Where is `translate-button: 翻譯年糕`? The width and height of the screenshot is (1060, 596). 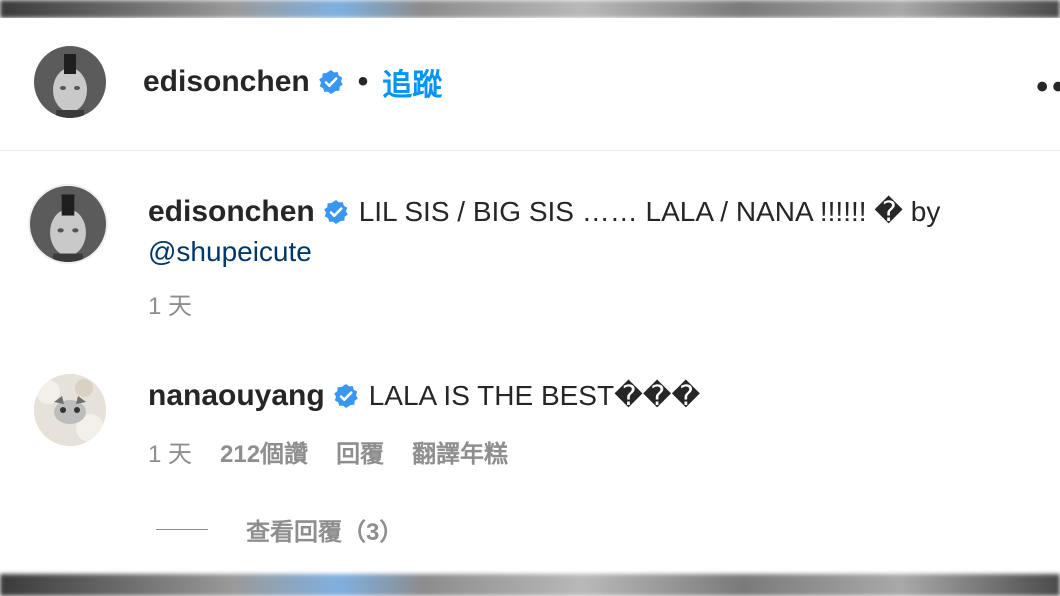
translate-button: 翻譯年糕 is located at coordinates (460, 451).